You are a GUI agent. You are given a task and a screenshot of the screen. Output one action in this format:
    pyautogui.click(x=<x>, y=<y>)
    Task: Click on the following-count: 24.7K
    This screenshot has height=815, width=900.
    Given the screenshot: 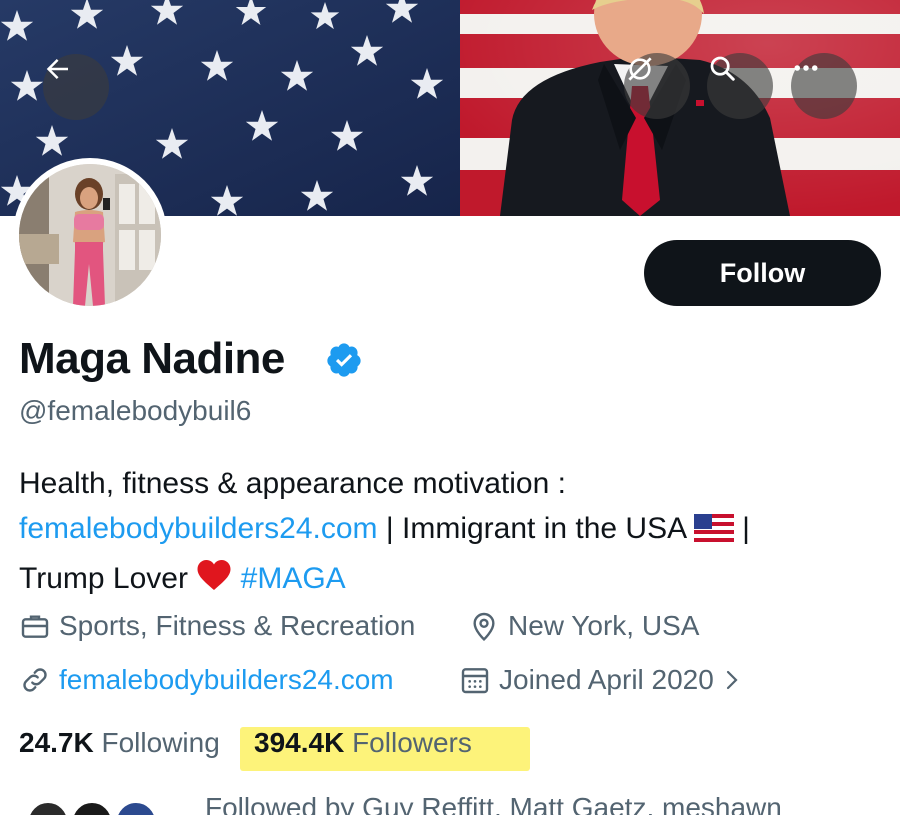 What is the action you would take?
    pyautogui.click(x=56, y=742)
    